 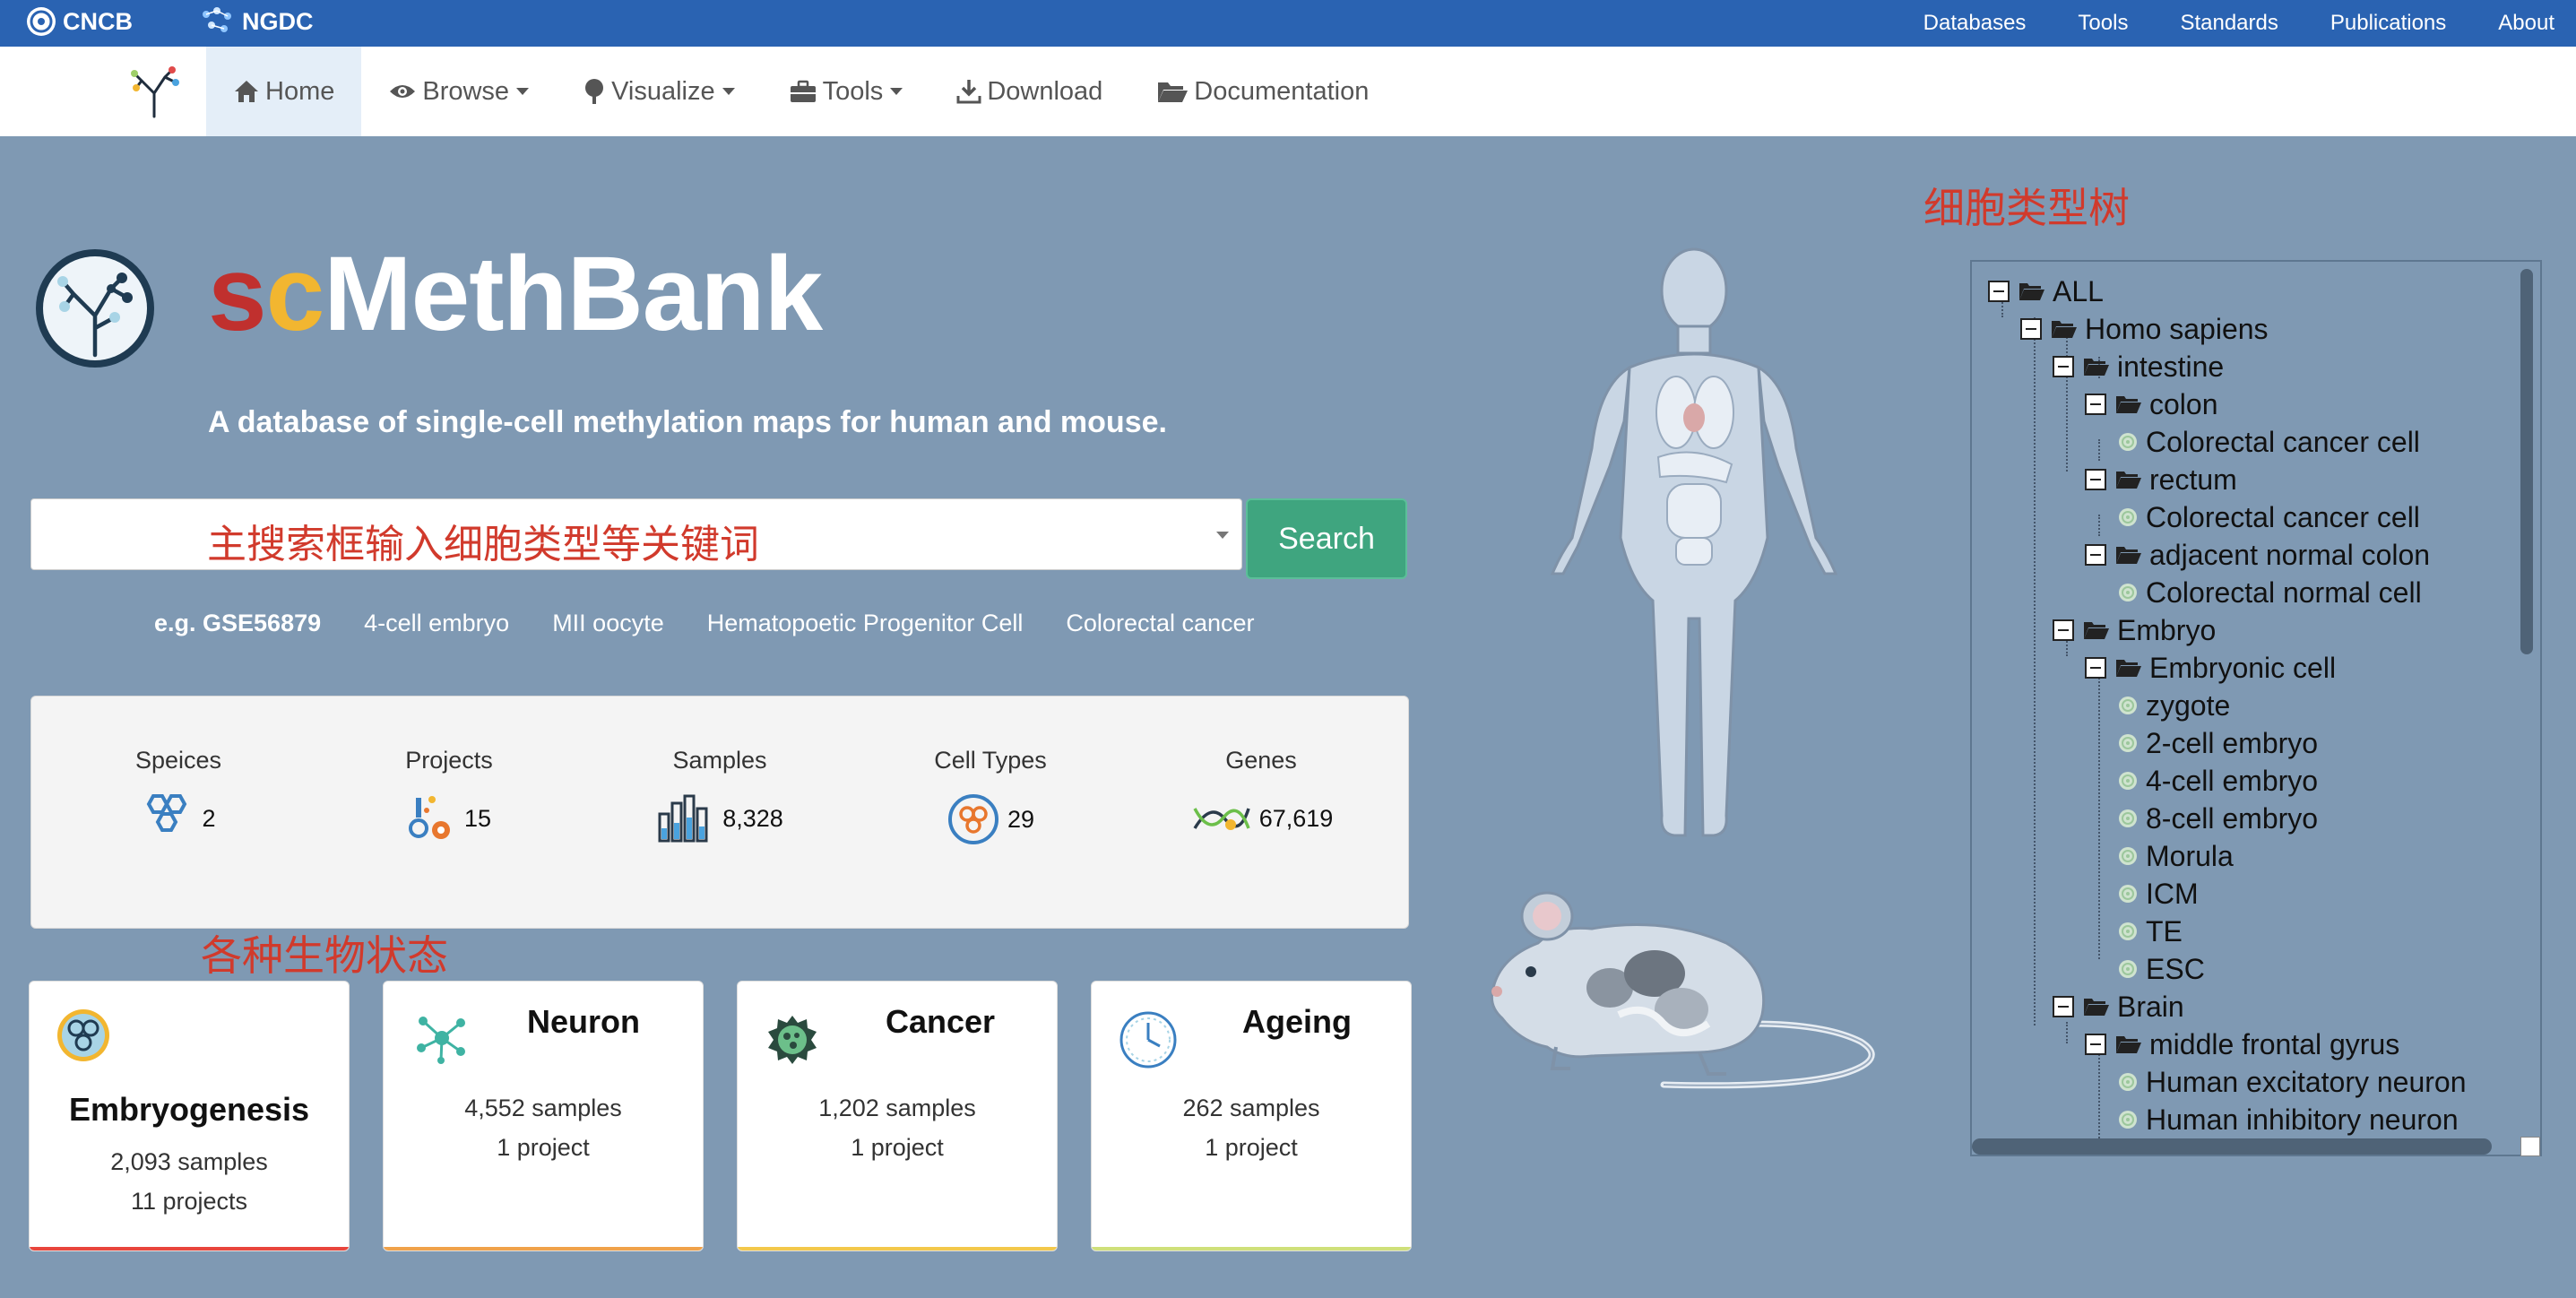 I want to click on example-colorectal-cancer: Colorectal cancer, so click(x=1160, y=623).